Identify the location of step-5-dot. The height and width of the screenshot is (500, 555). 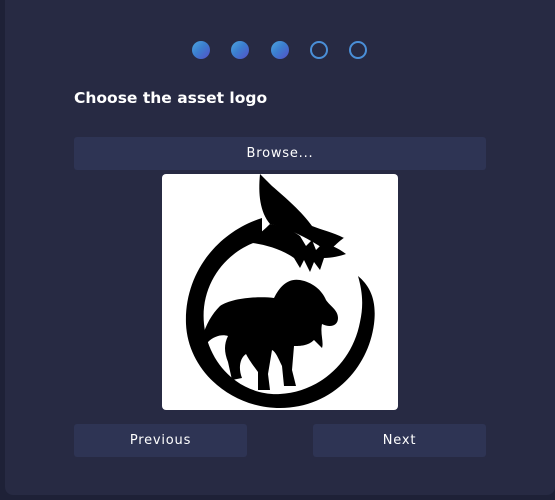
(358, 50).